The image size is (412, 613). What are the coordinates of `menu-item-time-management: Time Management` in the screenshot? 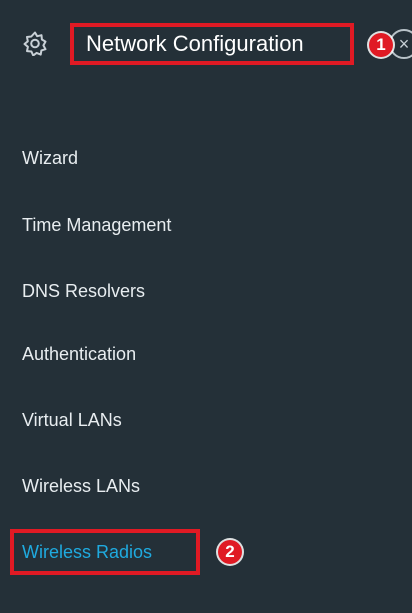 It's located at (96, 225).